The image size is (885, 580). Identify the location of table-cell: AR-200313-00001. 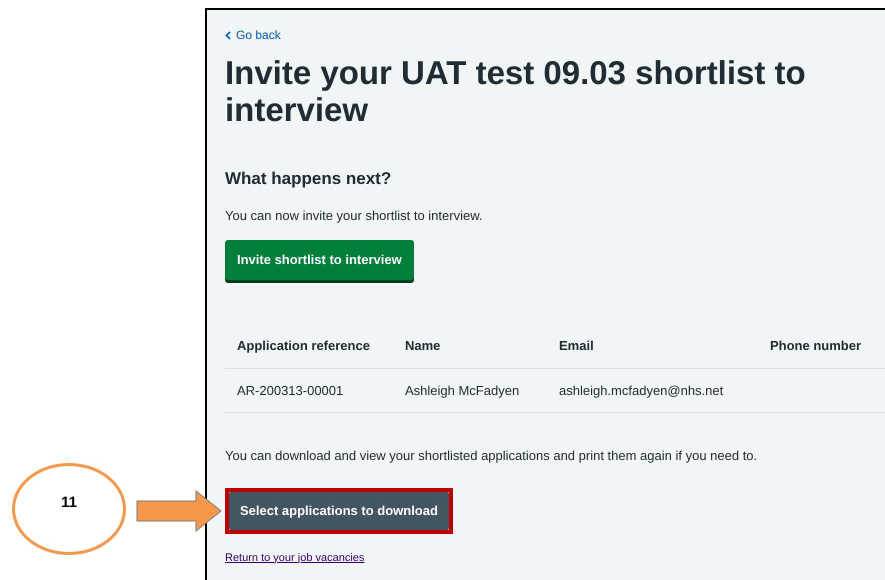
(309, 390).